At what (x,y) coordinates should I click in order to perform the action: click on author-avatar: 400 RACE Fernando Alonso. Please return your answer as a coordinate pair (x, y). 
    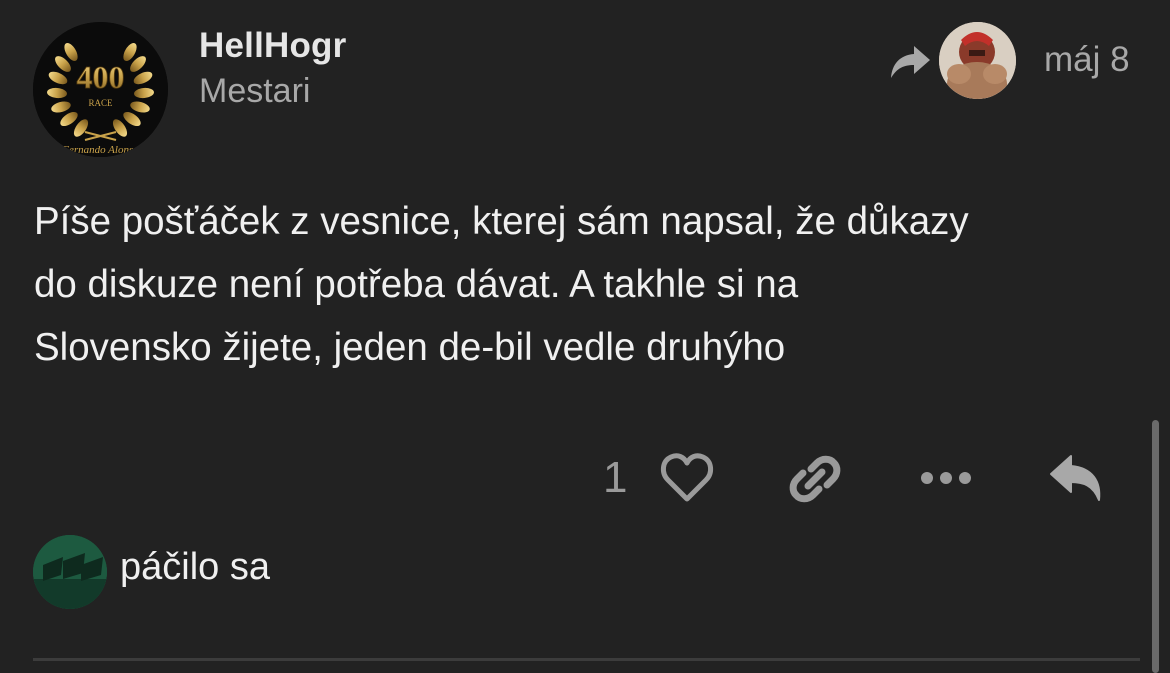
    Looking at the image, I should click on (100, 89).